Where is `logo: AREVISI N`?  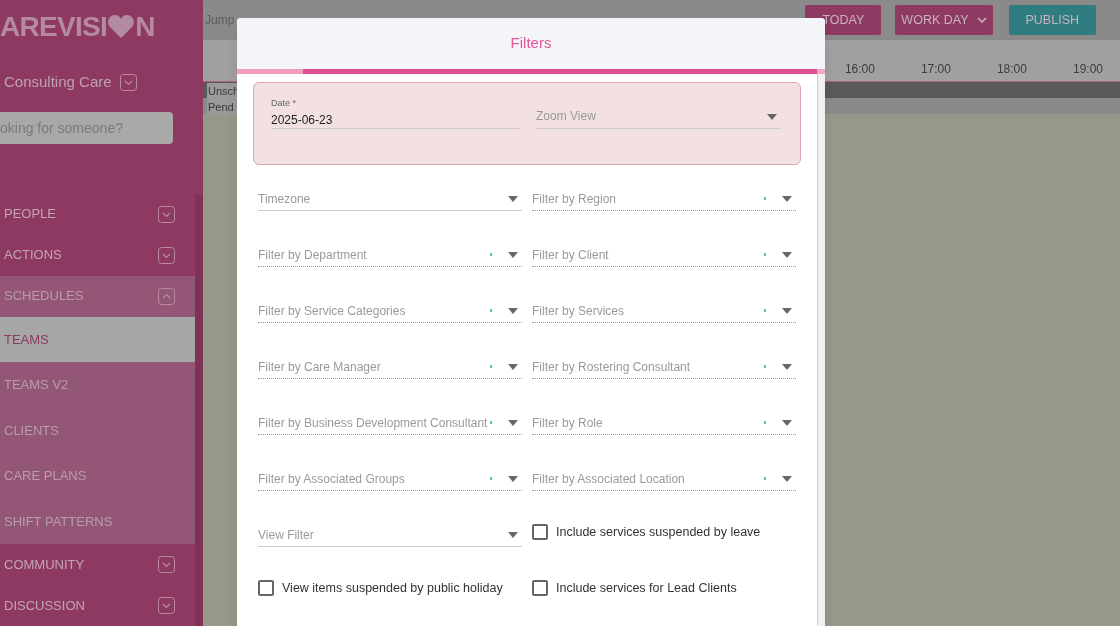 logo: AREVISI N is located at coordinates (77, 26).